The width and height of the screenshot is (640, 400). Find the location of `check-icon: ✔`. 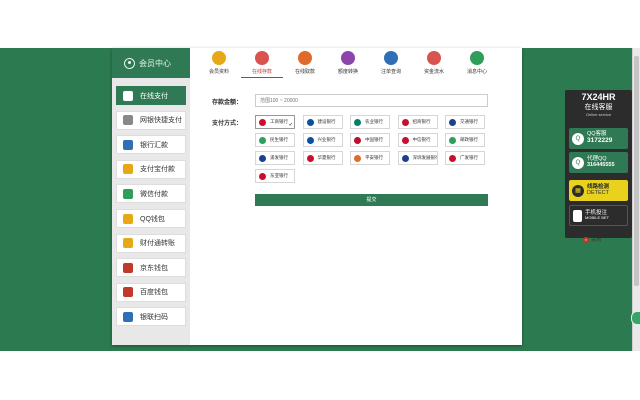

check-icon: ✔ is located at coordinates (290, 125).